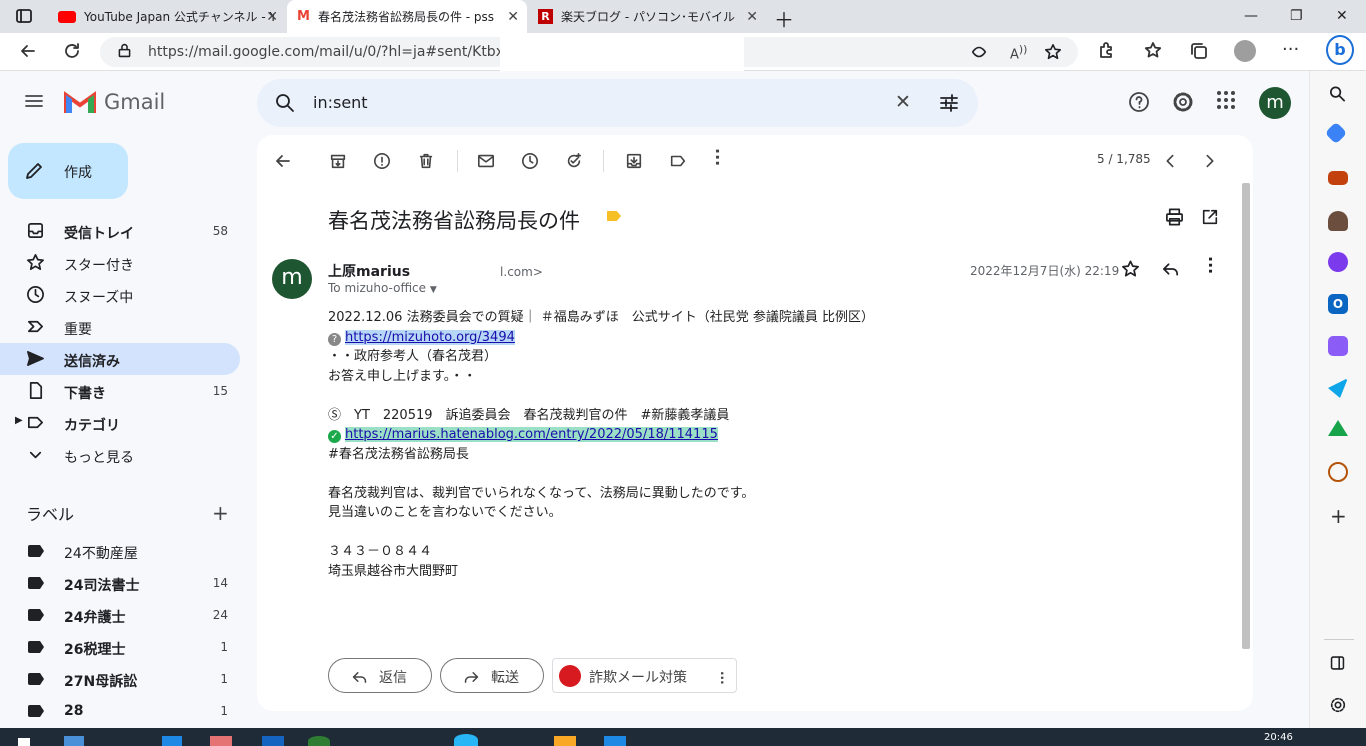 The height and width of the screenshot is (746, 1366). I want to click on apps-grid-icon, so click(1226, 100).